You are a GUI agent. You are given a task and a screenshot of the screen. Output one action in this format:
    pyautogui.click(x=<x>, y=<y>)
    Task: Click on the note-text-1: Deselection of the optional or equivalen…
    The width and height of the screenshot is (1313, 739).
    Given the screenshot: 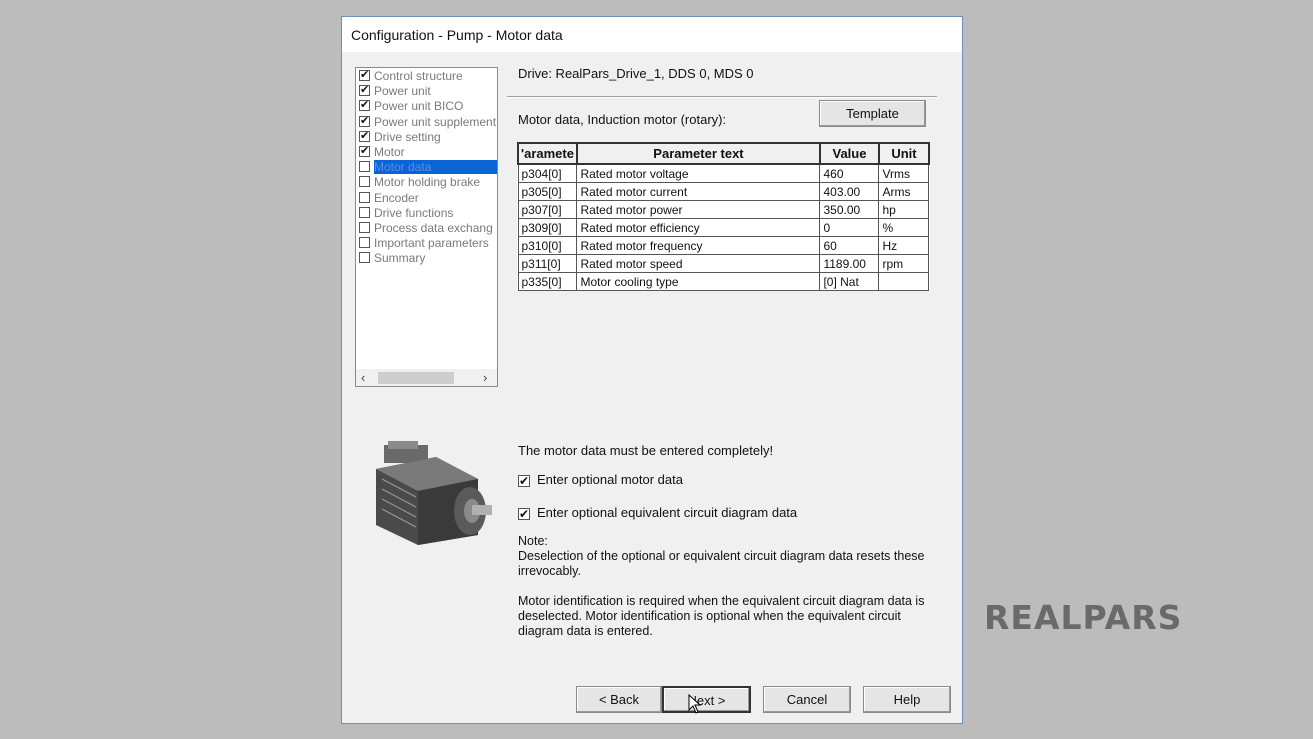 What is the action you would take?
    pyautogui.click(x=721, y=563)
    